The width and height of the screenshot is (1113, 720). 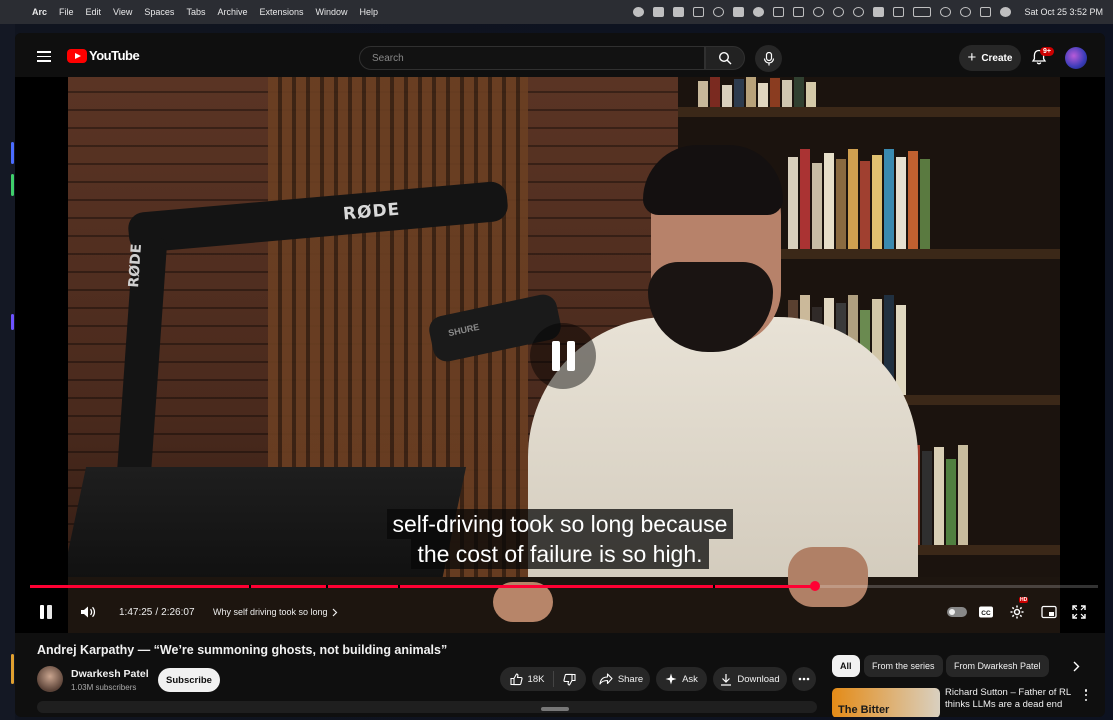 I want to click on menu-bar-clock: Sat Oct 25 3:52 PM, so click(x=1063, y=12).